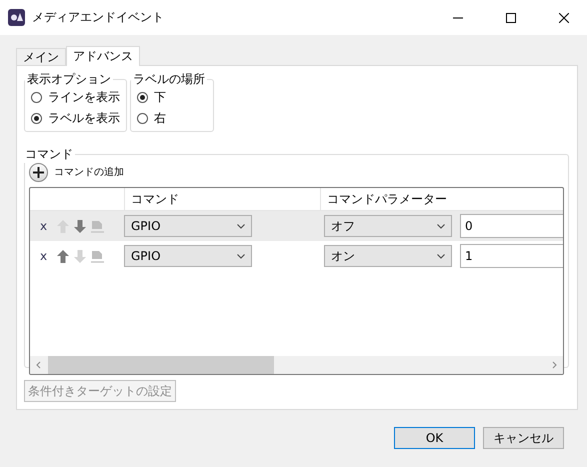 This screenshot has height=467, width=587. I want to click on parameter-dropdown: オン, so click(388, 256).